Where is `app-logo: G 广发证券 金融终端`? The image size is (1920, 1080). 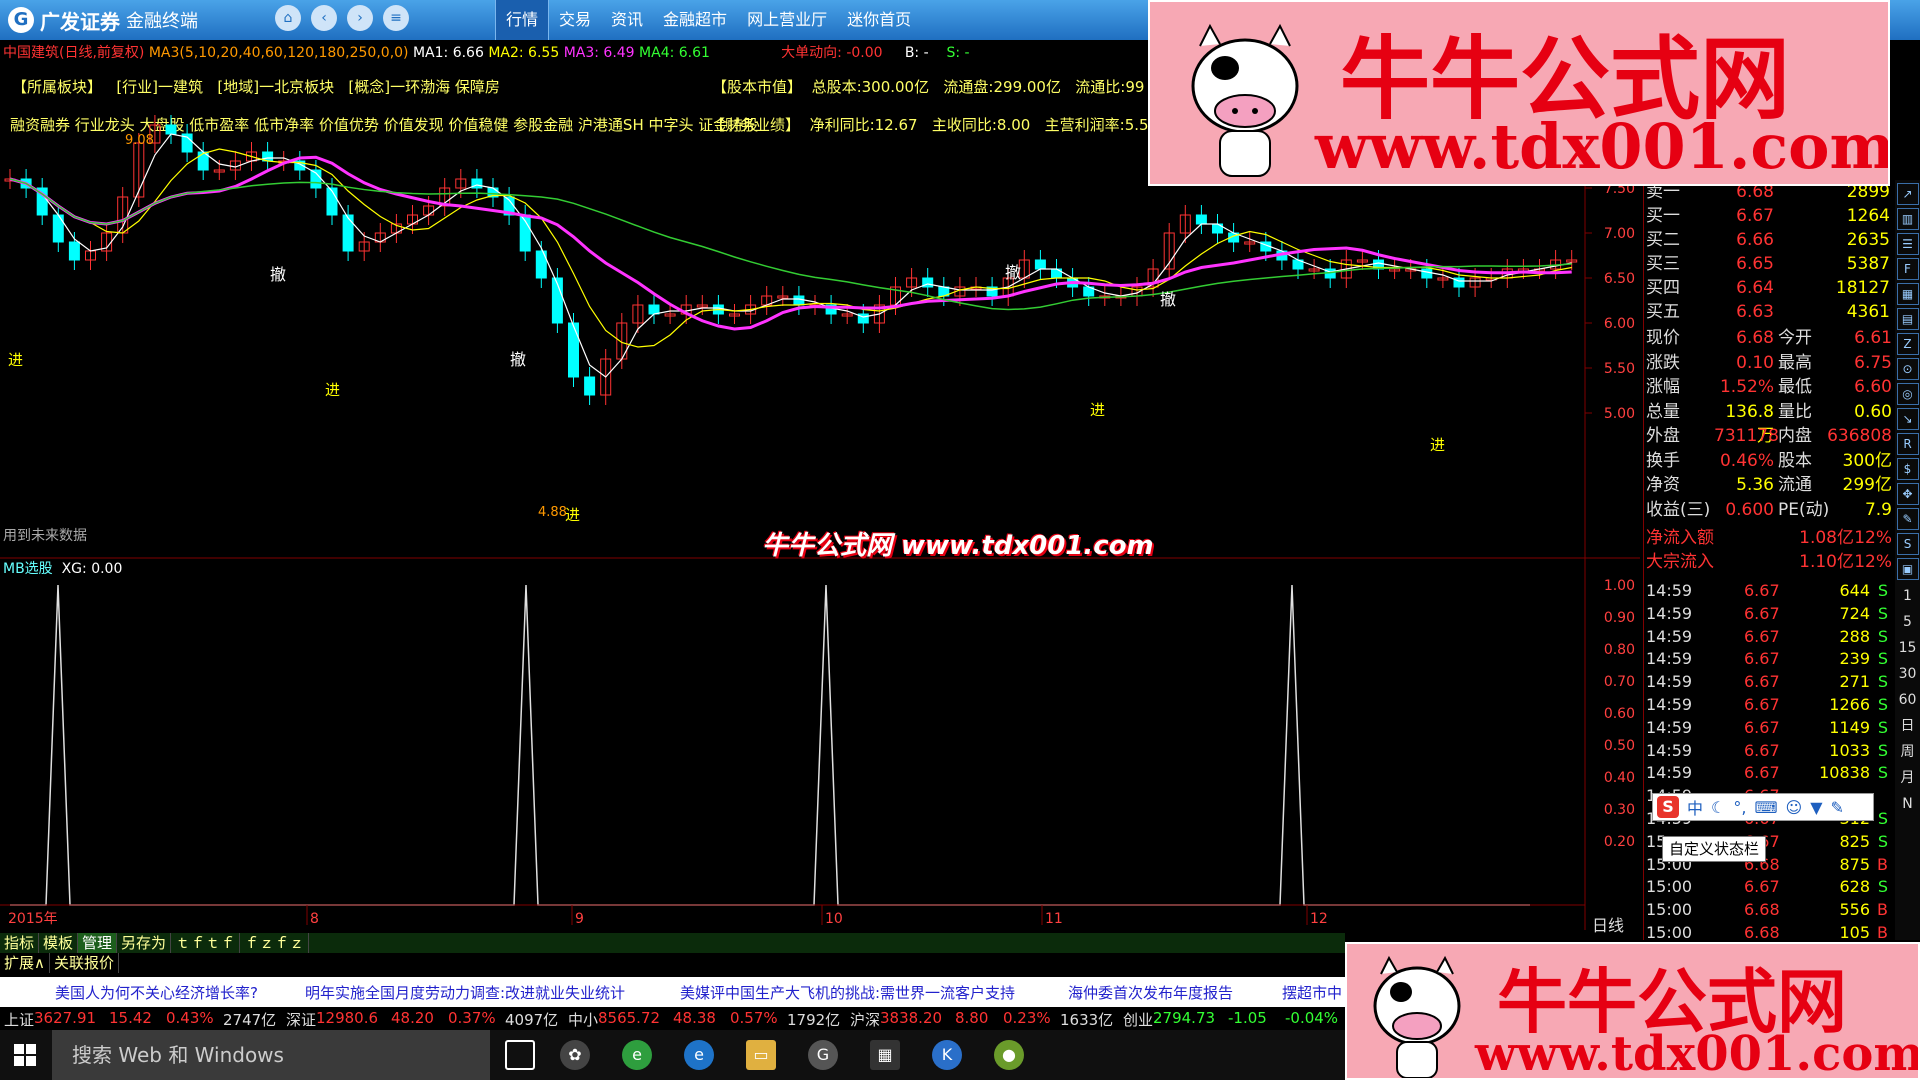 app-logo: G 广发证券 金融终端 is located at coordinates (103, 20).